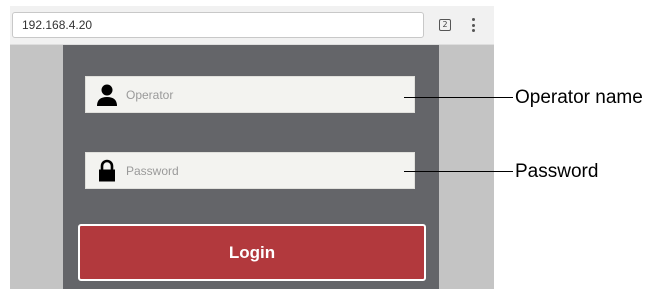  Describe the element at coordinates (107, 171) in the screenshot. I see `lock-icon` at that location.